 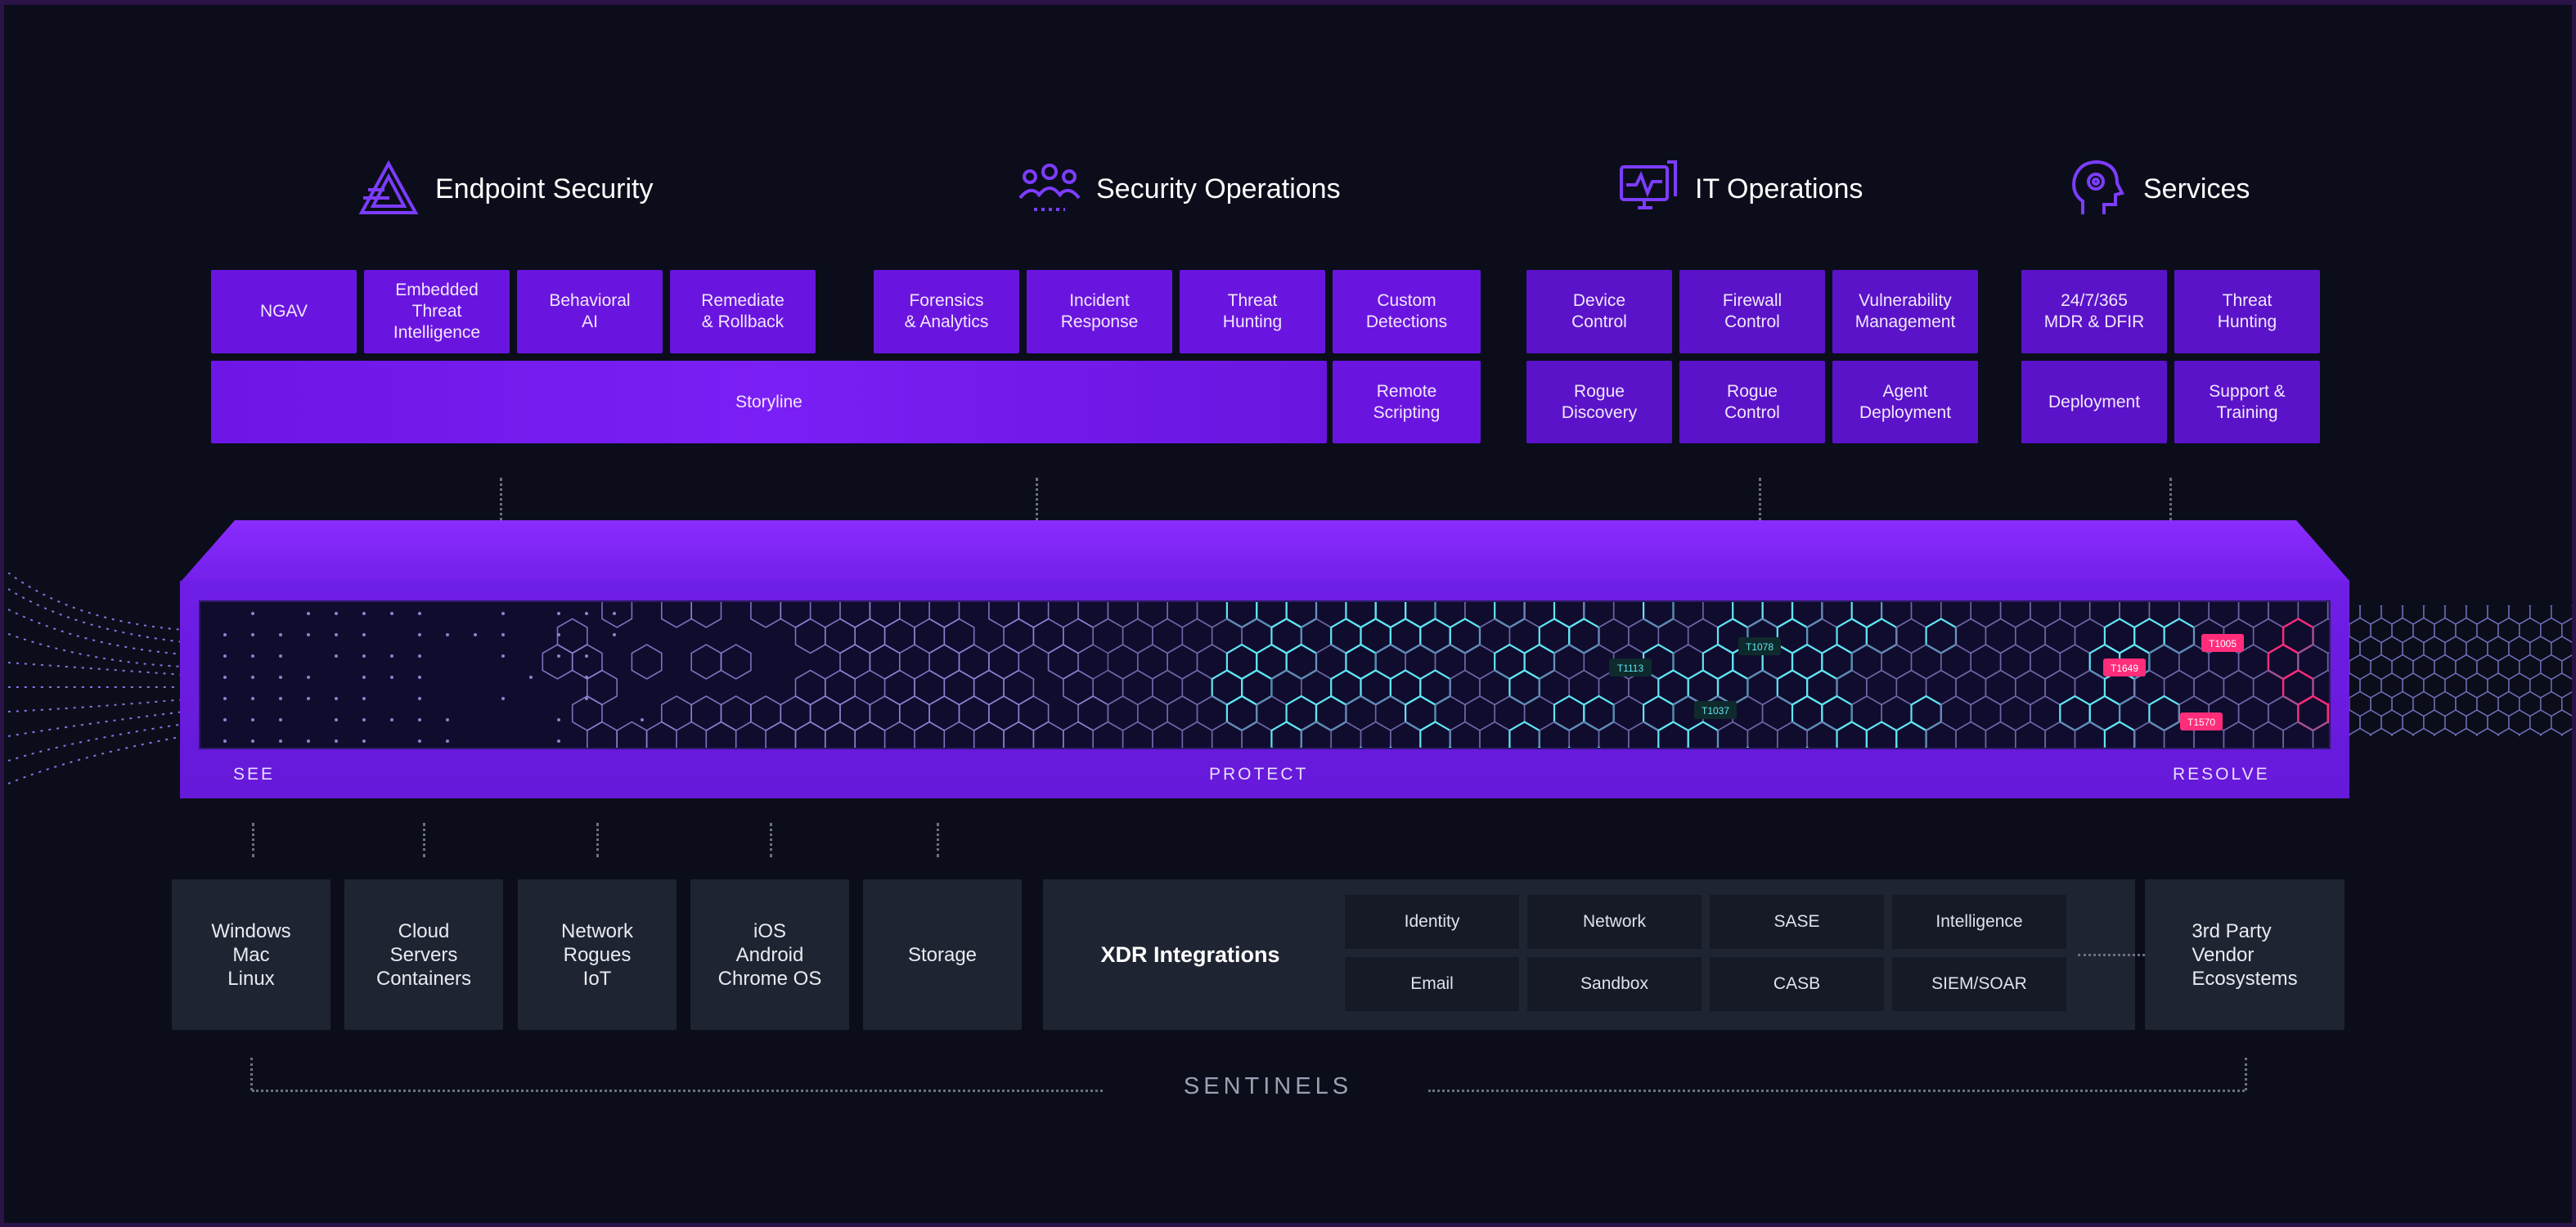 I want to click on technique-tag: T1649, so click(x=2124, y=667).